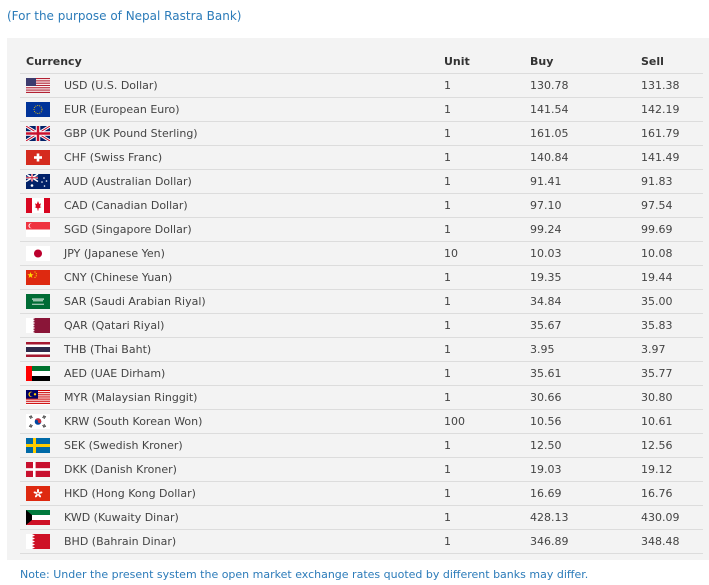 This screenshot has height=585, width=709. What do you see at coordinates (672, 445) in the screenshot?
I see `sell-cell: 12.56` at bounding box center [672, 445].